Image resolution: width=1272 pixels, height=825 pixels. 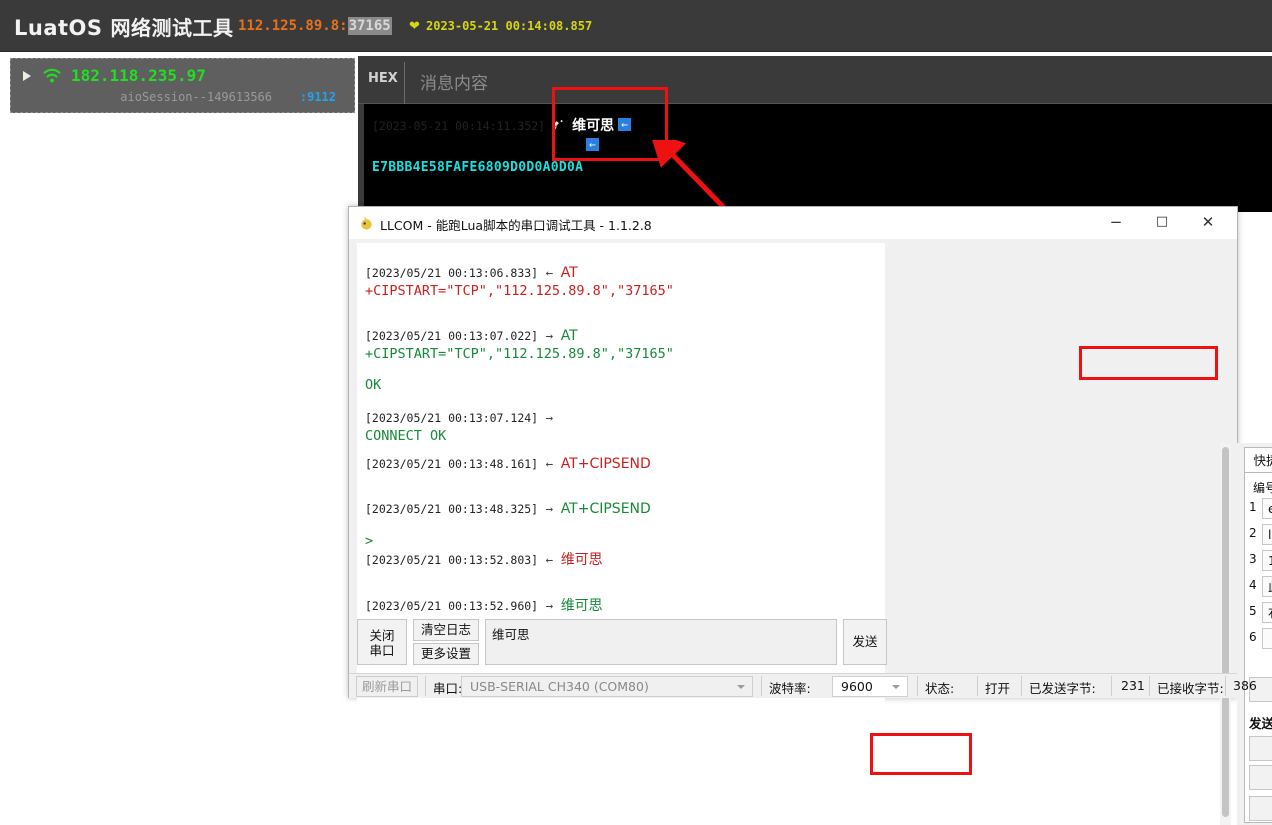 I want to click on quick-send-row: 1example string右击更改此处文字, so click(x=1260, y=509).